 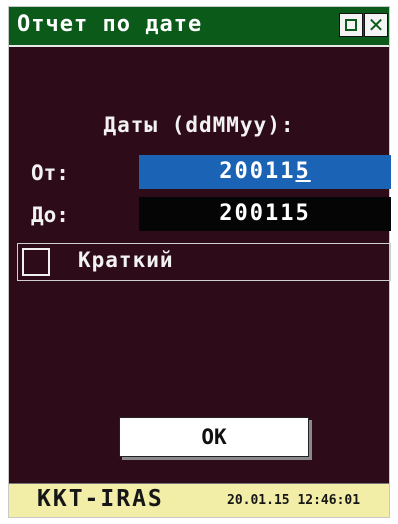 I want to click on from-date-value: 20011, so click(x=257, y=171).